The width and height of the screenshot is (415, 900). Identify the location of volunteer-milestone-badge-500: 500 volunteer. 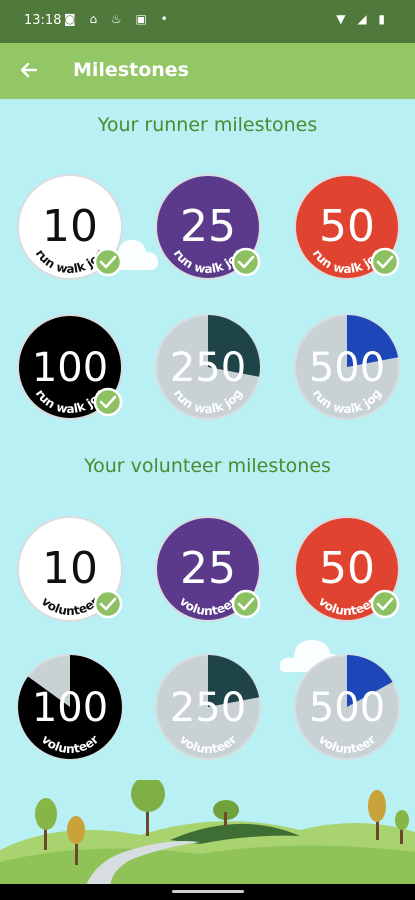
(347, 707).